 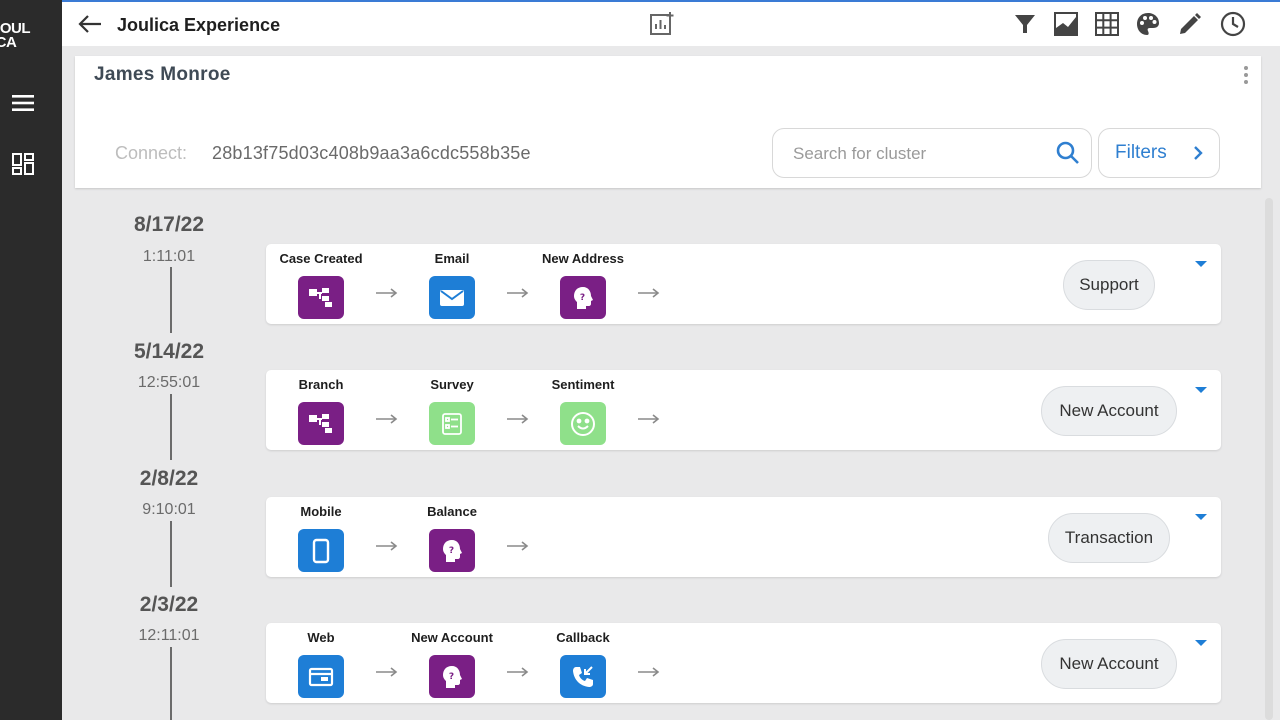 I want to click on app-title: Joulica Experience, so click(x=199, y=25).